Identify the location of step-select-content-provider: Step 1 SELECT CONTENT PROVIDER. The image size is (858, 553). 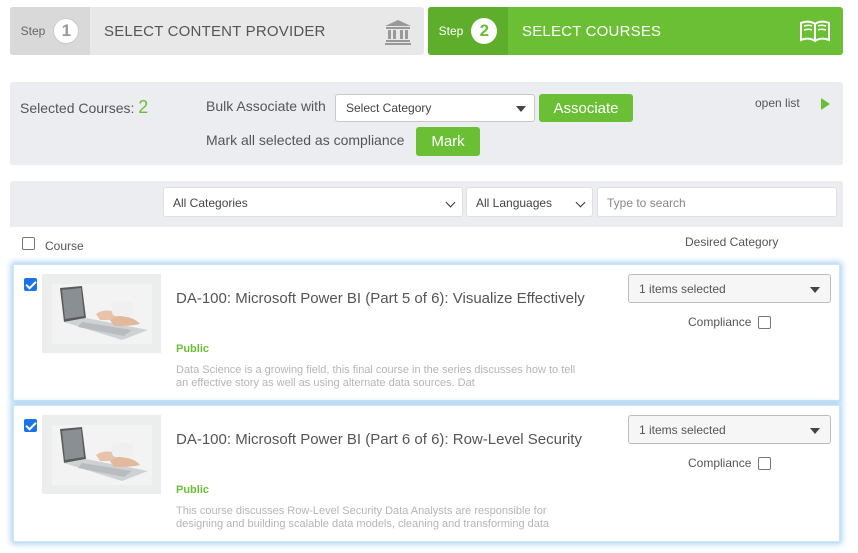
(217, 31).